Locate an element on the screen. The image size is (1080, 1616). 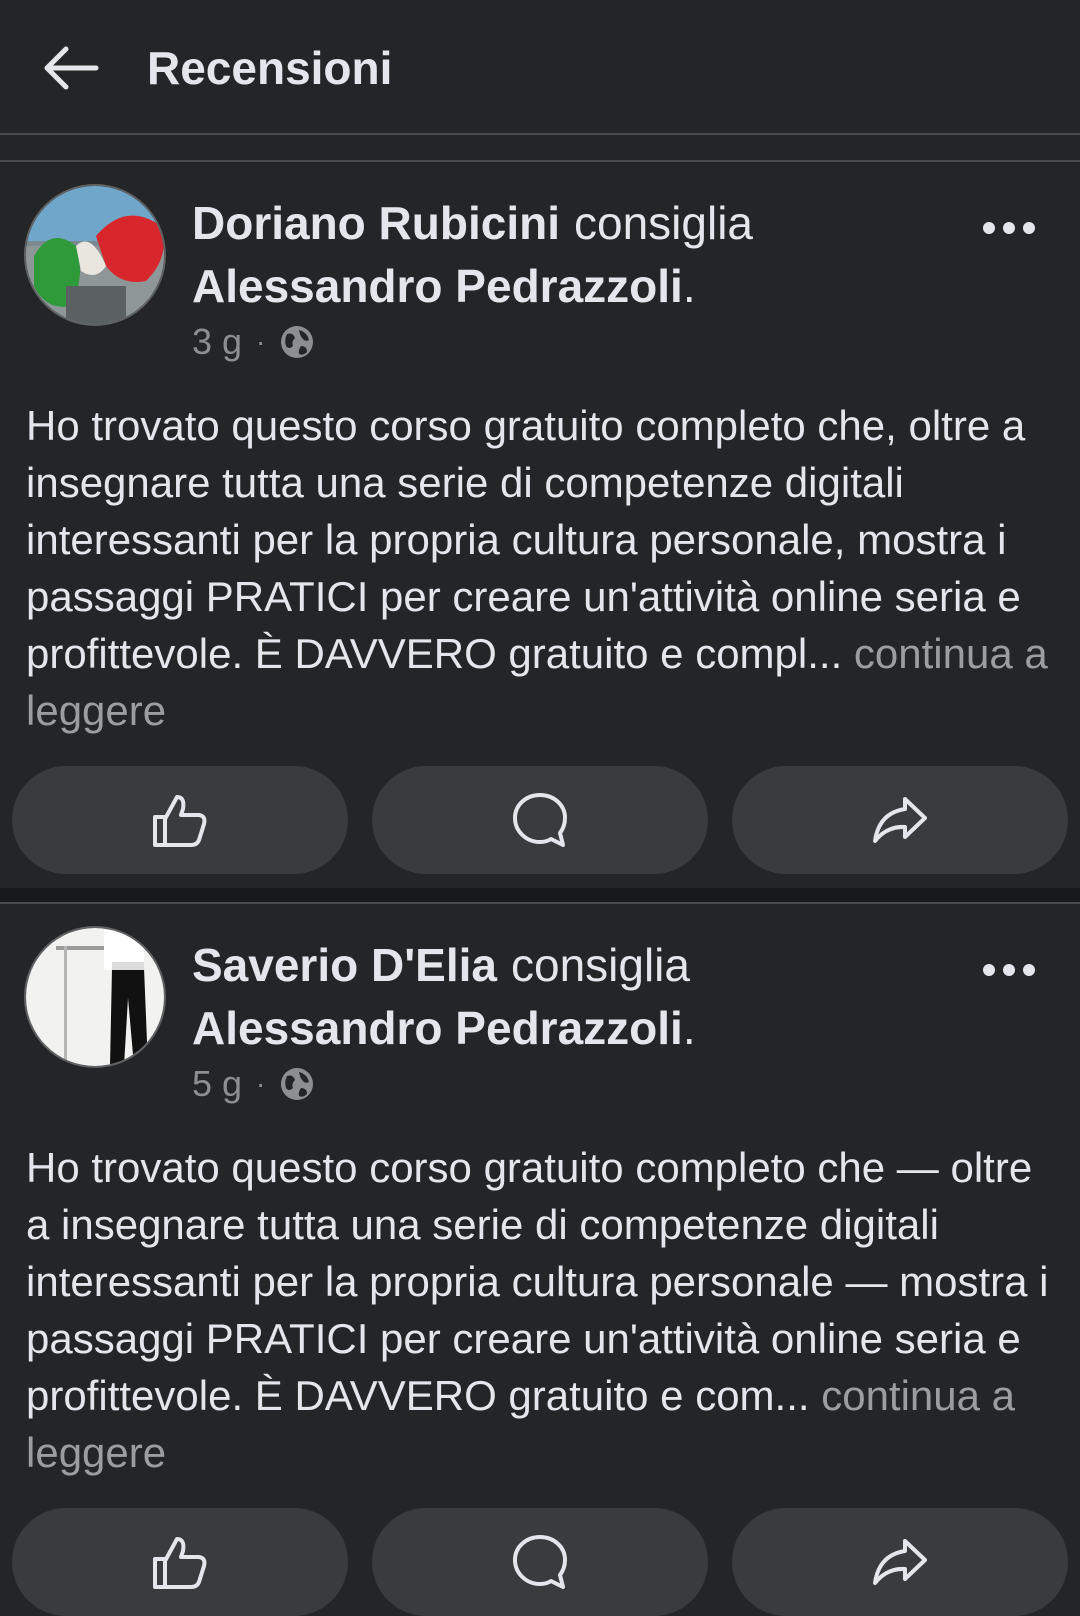
back-button is located at coordinates (71, 68).